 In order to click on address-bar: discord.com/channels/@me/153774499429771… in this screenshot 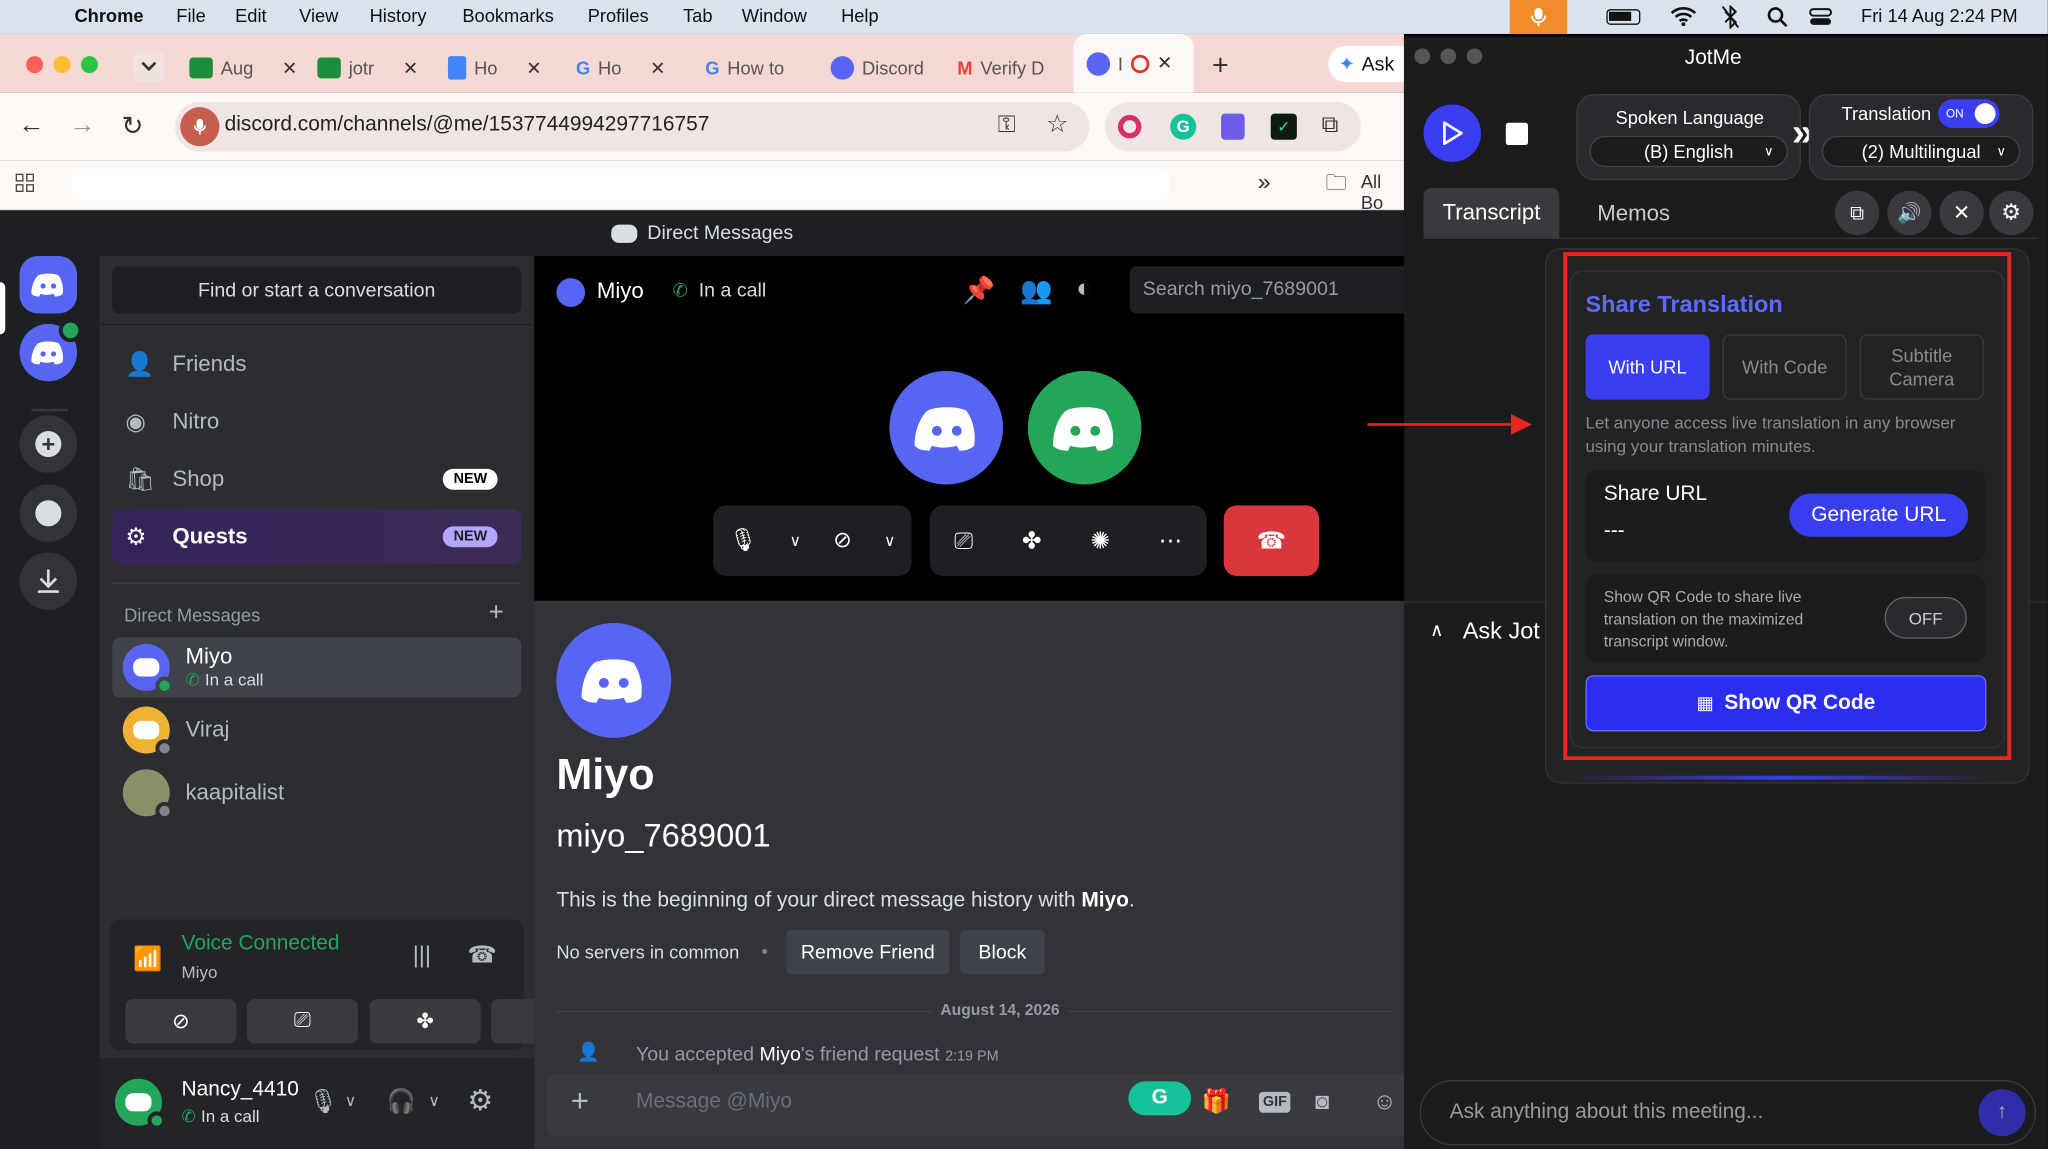, I will do `click(632, 126)`.